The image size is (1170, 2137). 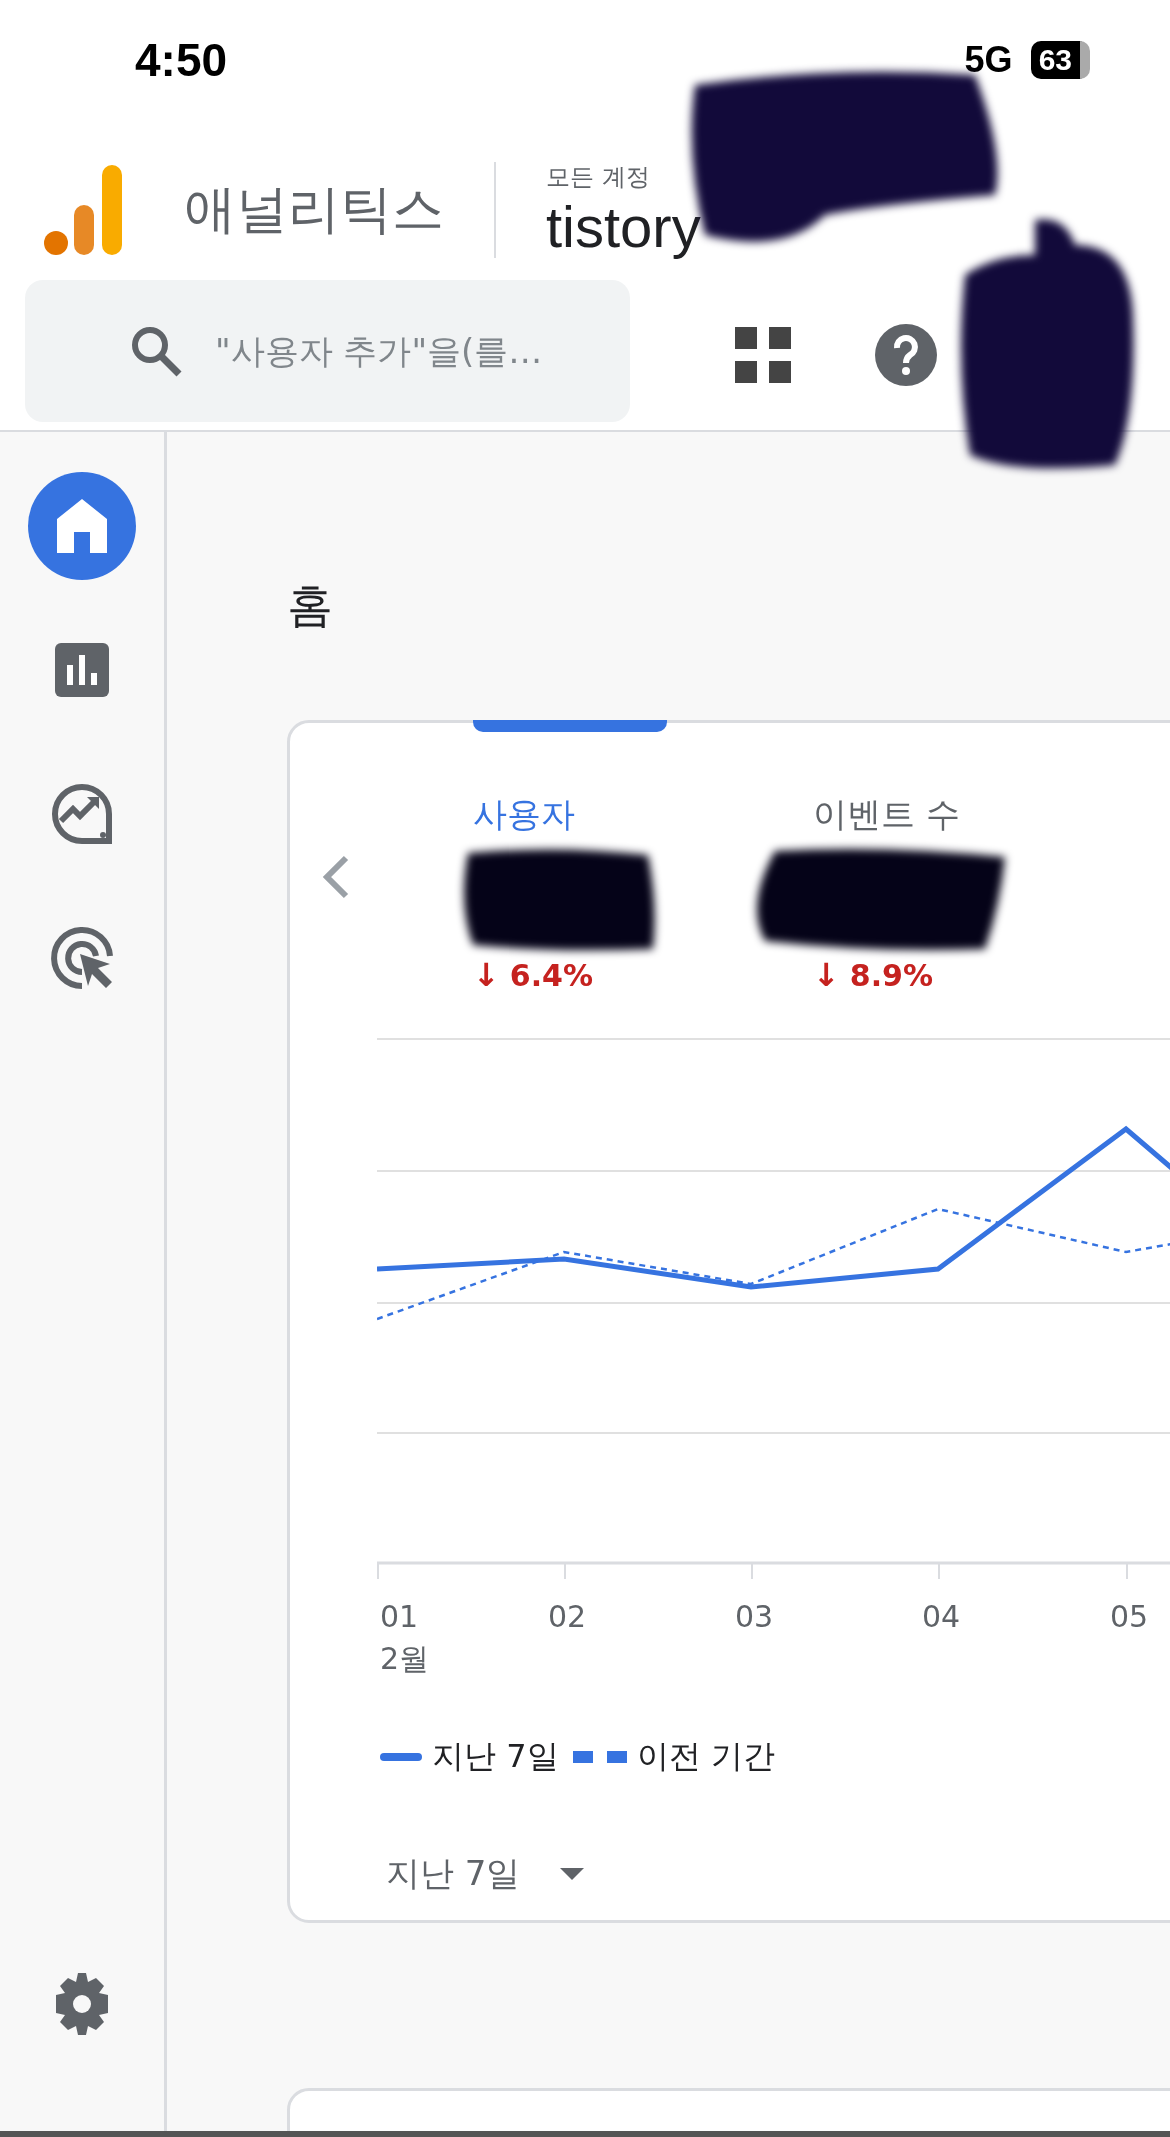 I want to click on chevron-left-icon, so click(x=336, y=877).